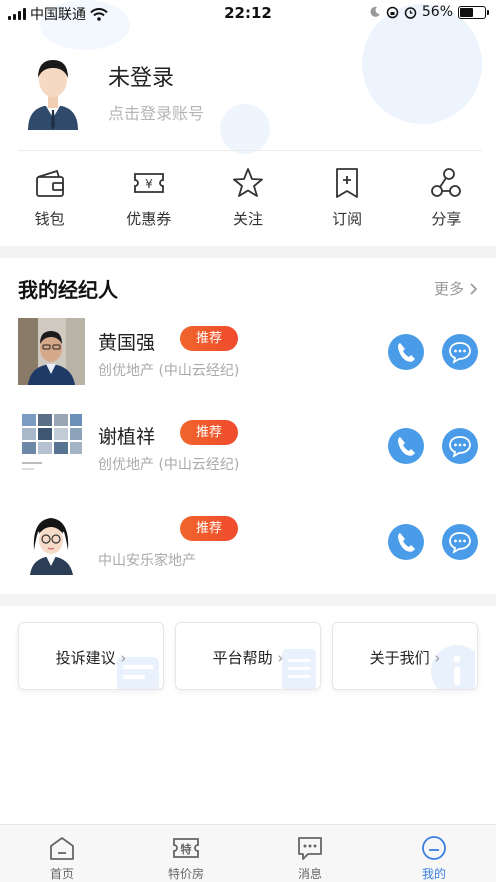 This screenshot has width=496, height=882. What do you see at coordinates (127, 437) in the screenshot?
I see `agent-name: 谢植祥` at bounding box center [127, 437].